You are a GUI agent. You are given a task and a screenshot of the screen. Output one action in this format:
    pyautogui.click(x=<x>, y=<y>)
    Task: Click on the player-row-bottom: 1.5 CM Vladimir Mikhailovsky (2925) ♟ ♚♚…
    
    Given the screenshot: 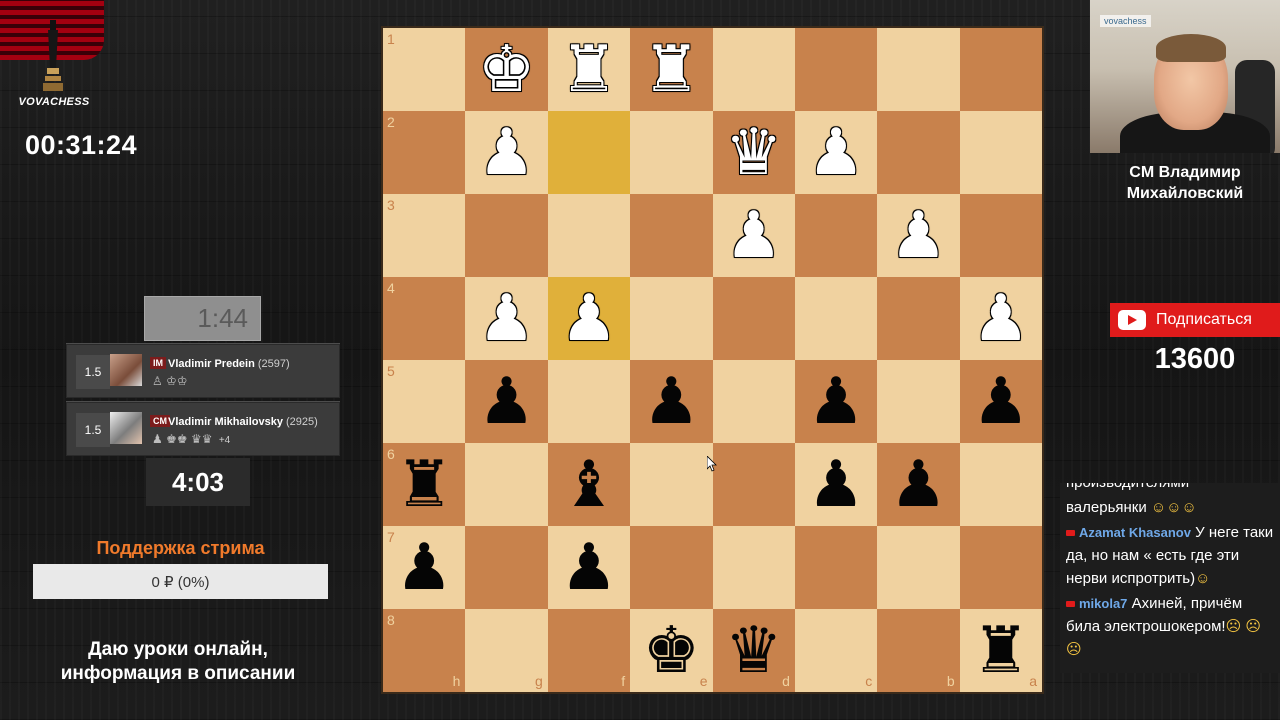 What is the action you would take?
    pyautogui.click(x=203, y=428)
    